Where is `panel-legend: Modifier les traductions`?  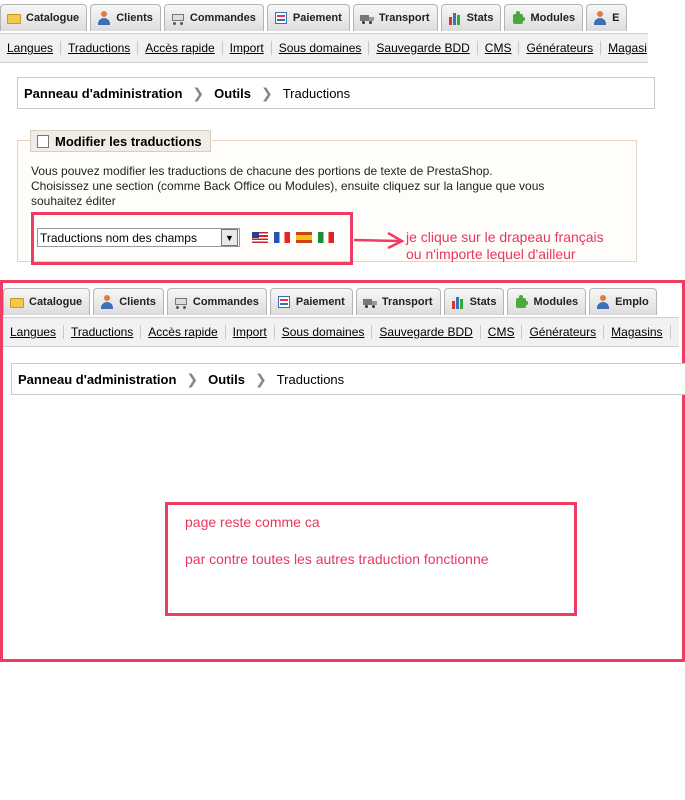 panel-legend: Modifier les traductions is located at coordinates (120, 141).